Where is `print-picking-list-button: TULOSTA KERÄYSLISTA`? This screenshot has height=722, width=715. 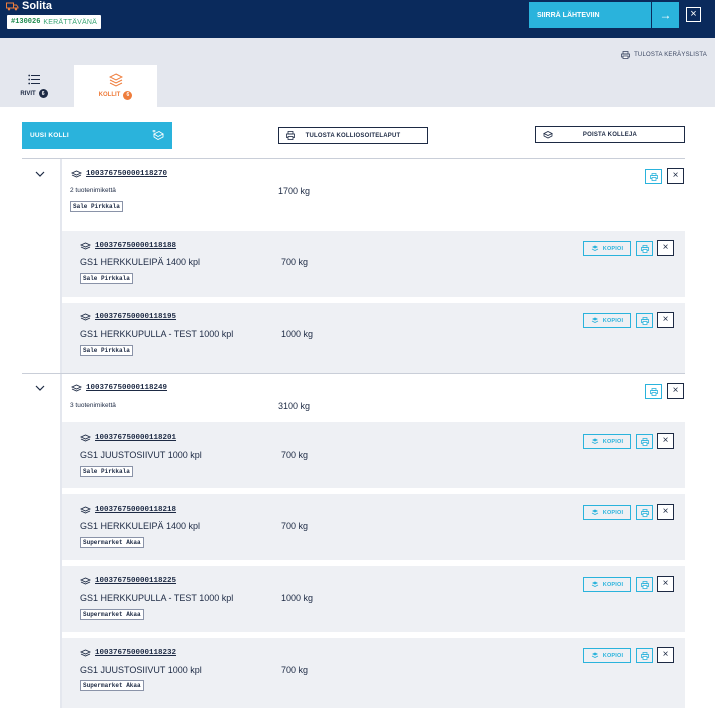 print-picking-list-button: TULOSTA KERÄYSLISTA is located at coordinates (664, 55).